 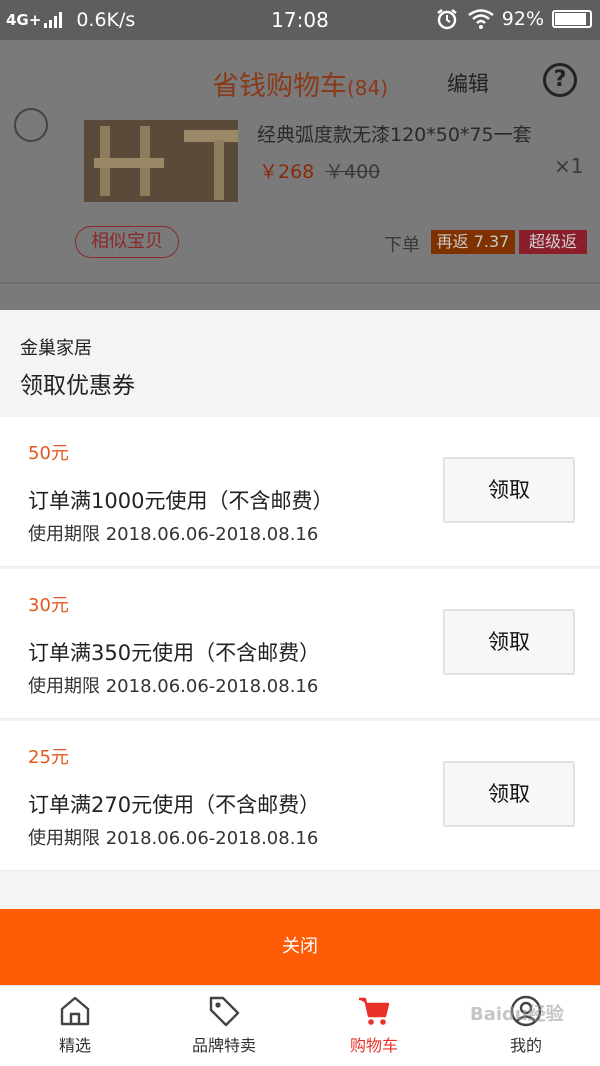 I want to click on tab-cart: 购物车, so click(x=374, y=1025).